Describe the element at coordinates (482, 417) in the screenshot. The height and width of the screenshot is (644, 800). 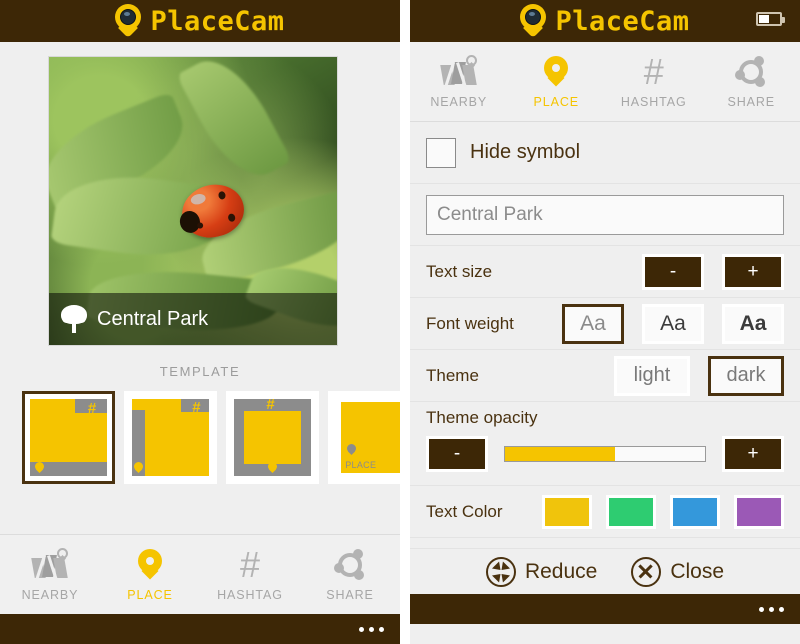
I see `theme-opacity-label: Theme opacity` at that location.